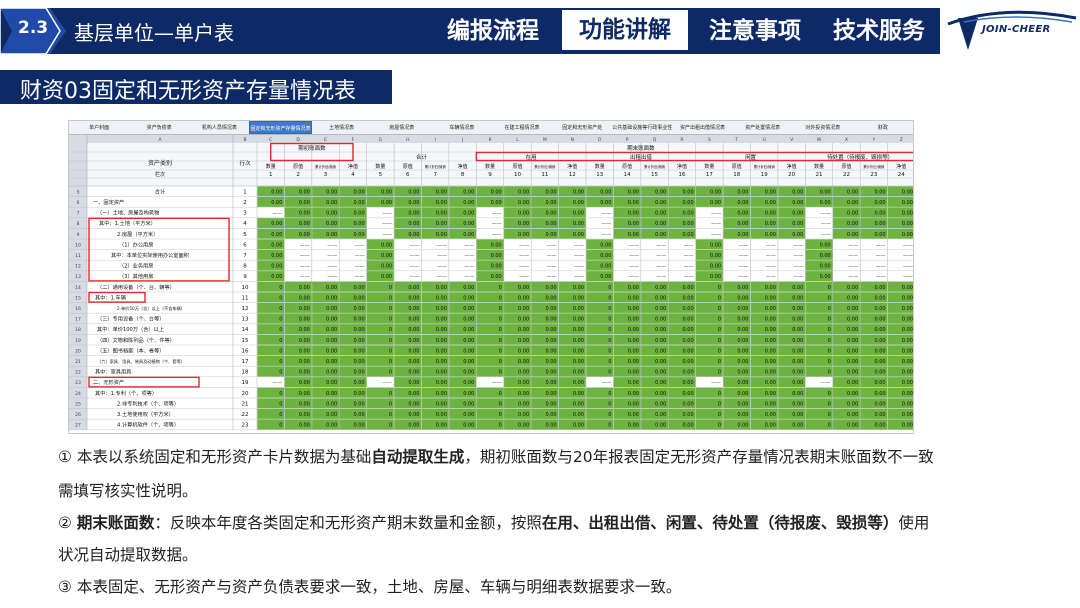 The image size is (1080, 608). Describe the element at coordinates (128, 491) in the screenshot. I see `note-1-continuation: 需填写核实性说明。` at that location.